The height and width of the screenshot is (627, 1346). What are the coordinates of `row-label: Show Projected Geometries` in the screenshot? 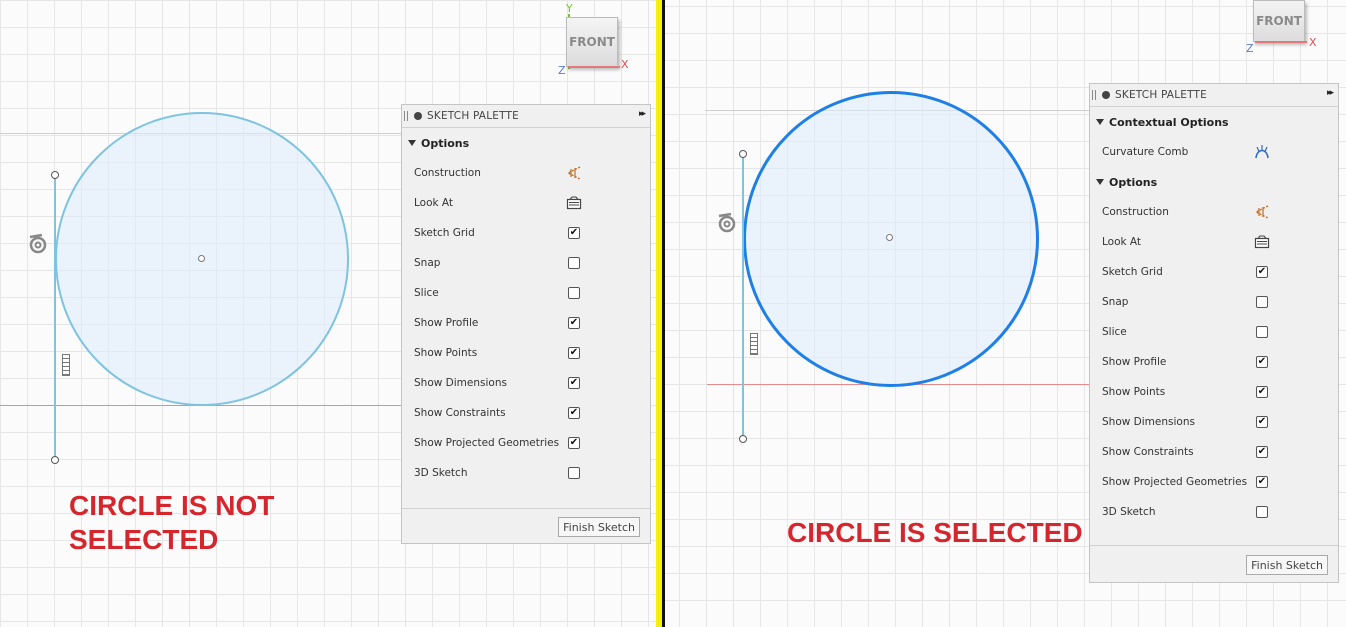 It's located at (1175, 482).